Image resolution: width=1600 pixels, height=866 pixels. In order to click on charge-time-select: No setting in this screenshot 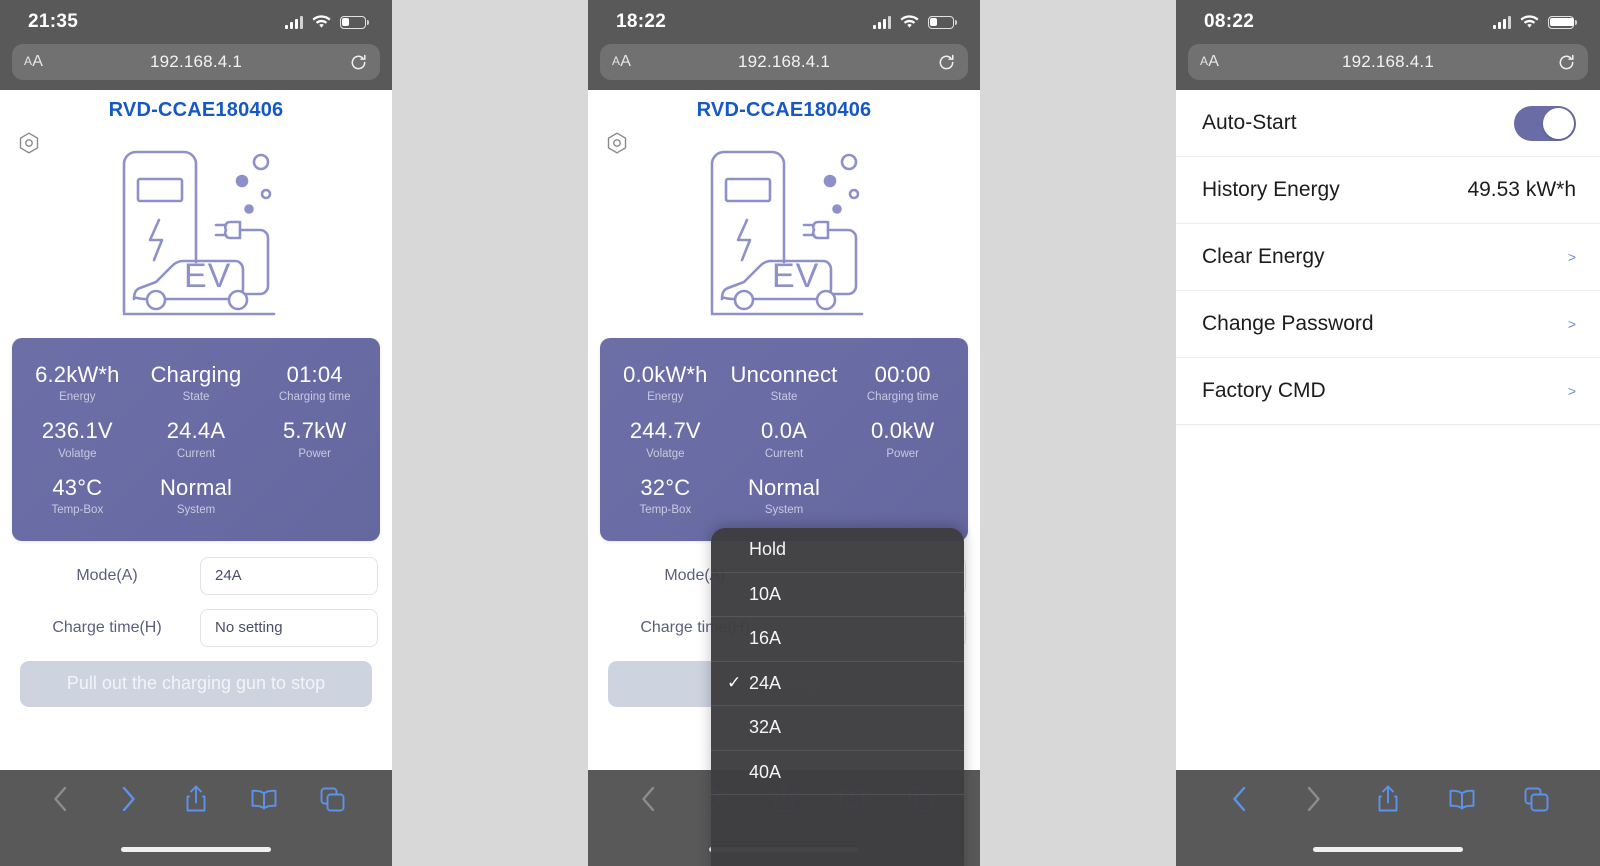, I will do `click(289, 627)`.